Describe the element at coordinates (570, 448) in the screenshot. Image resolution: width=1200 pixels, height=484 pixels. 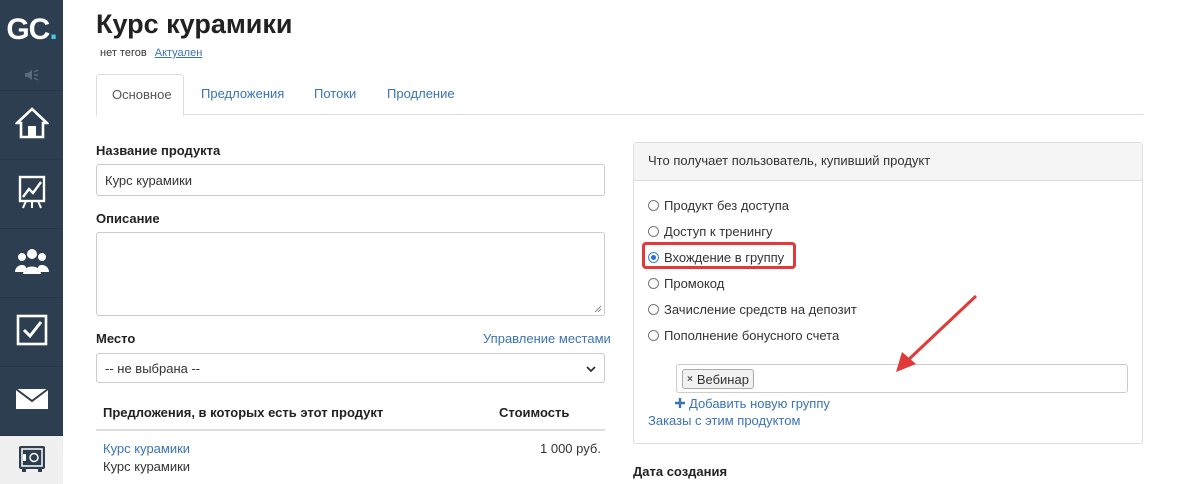
I see `offer-price: 1 000 руб.` at that location.